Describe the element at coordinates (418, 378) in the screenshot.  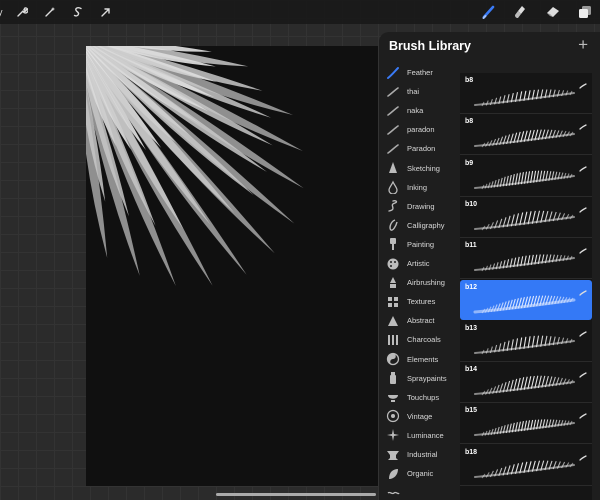
I see `brush-set-spraypaints: Spraypaints` at that location.